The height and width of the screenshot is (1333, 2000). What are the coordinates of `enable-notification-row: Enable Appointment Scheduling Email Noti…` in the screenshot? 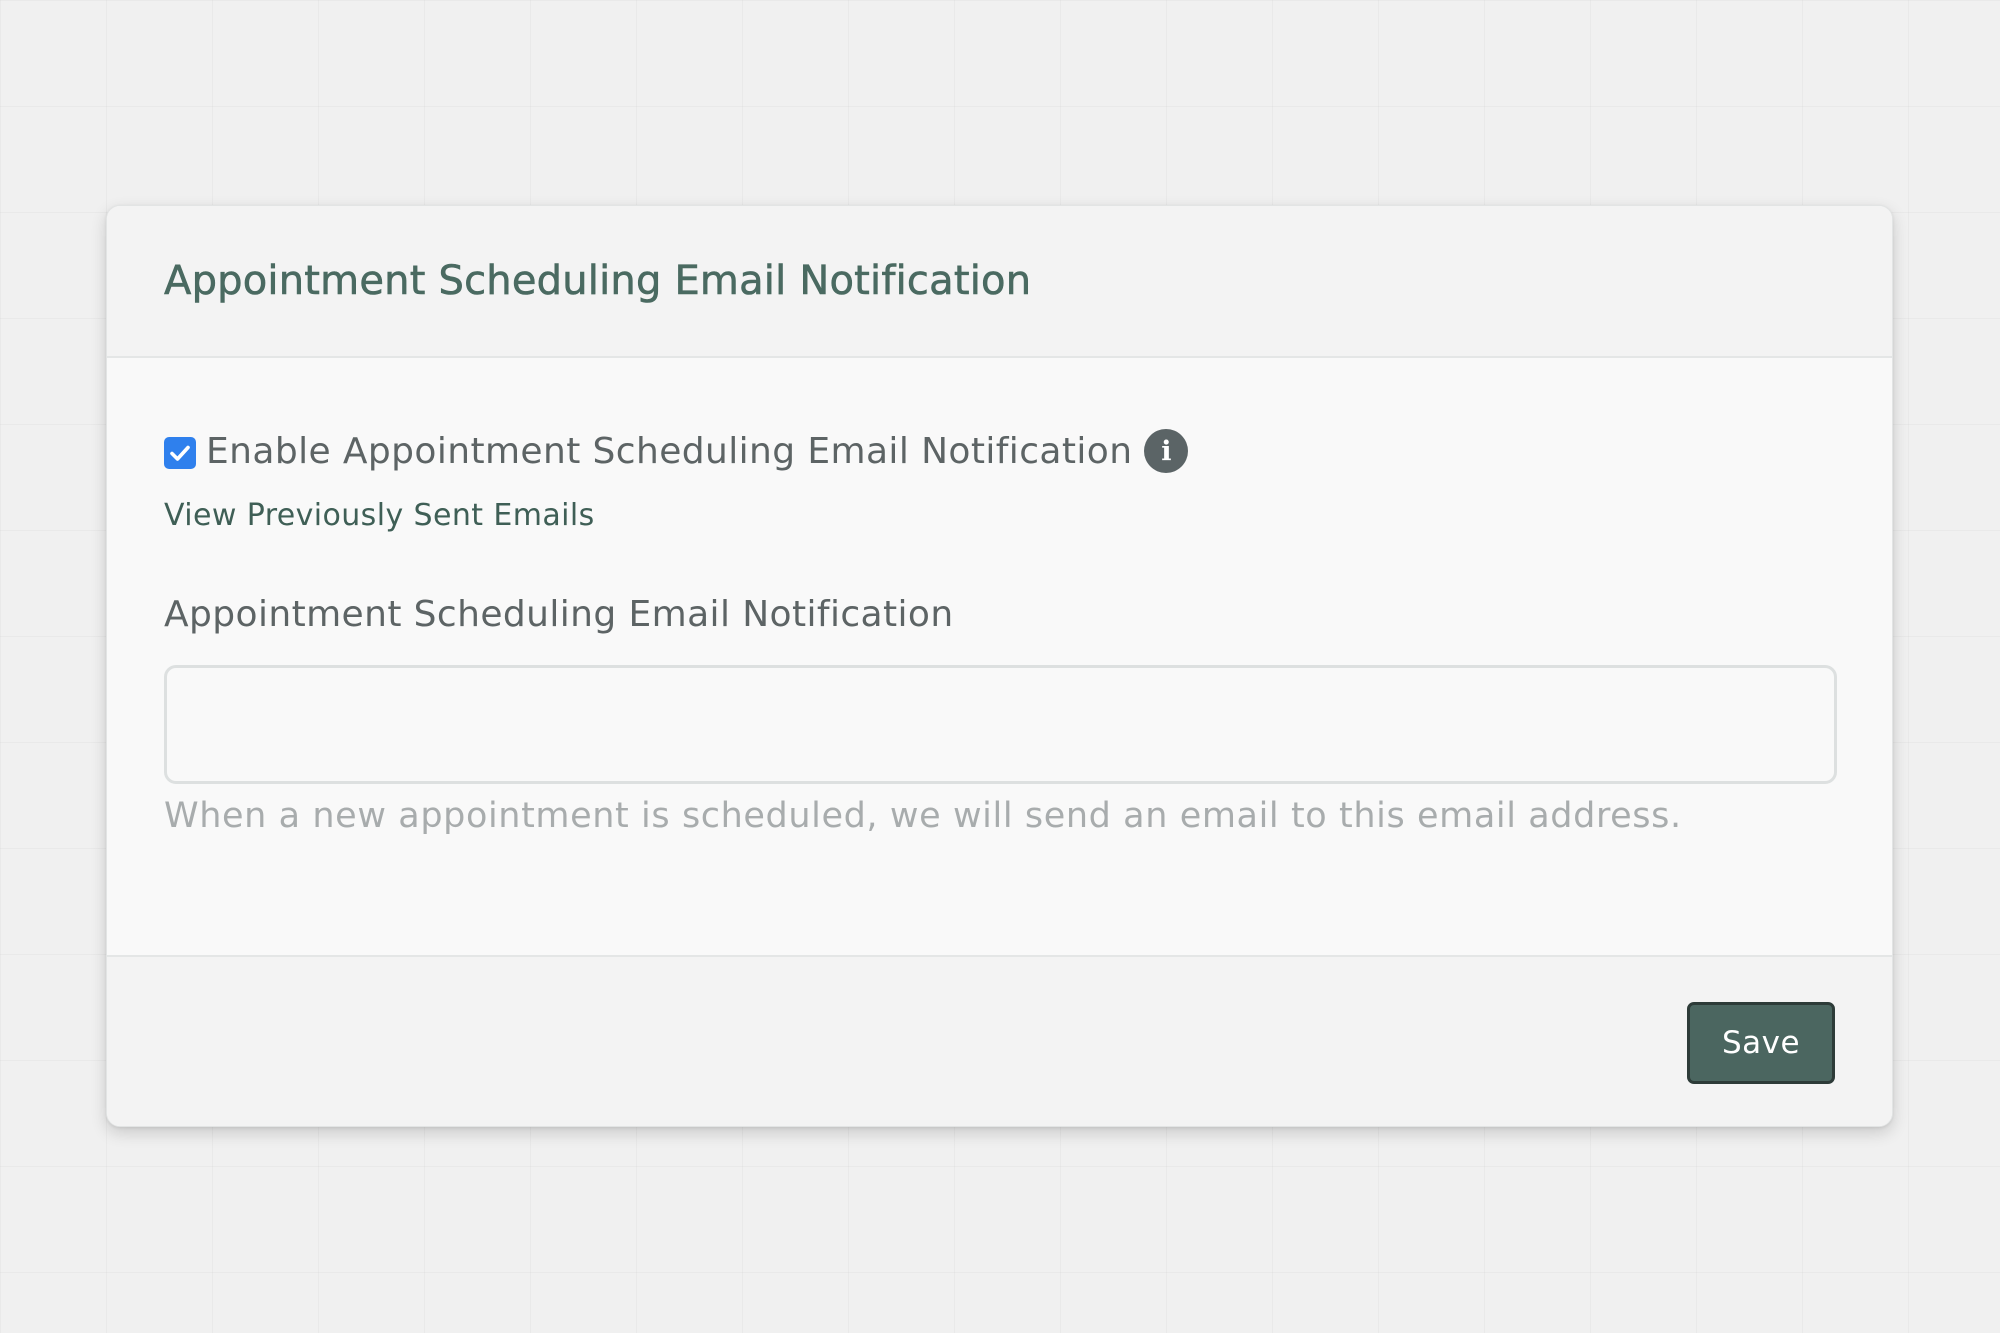 It's located at (676, 451).